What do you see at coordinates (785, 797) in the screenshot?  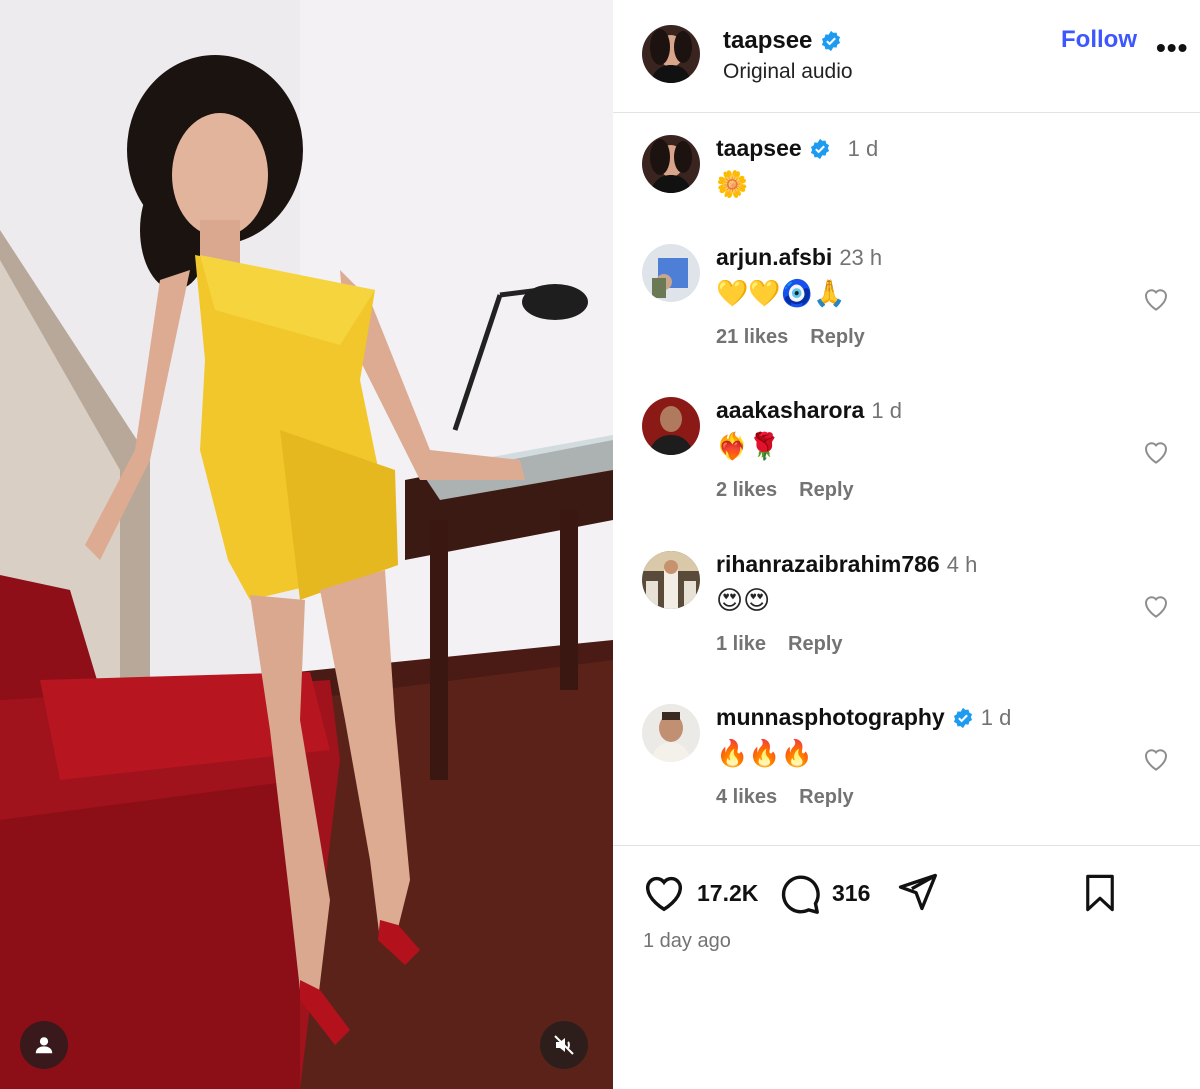 I see `comment-meta: 4 likes Reply` at bounding box center [785, 797].